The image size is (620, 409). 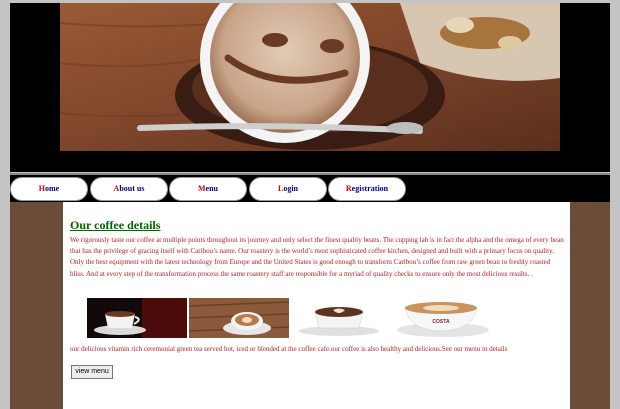 I want to click on nav-about-us-label: bout us, so click(x=132, y=188).